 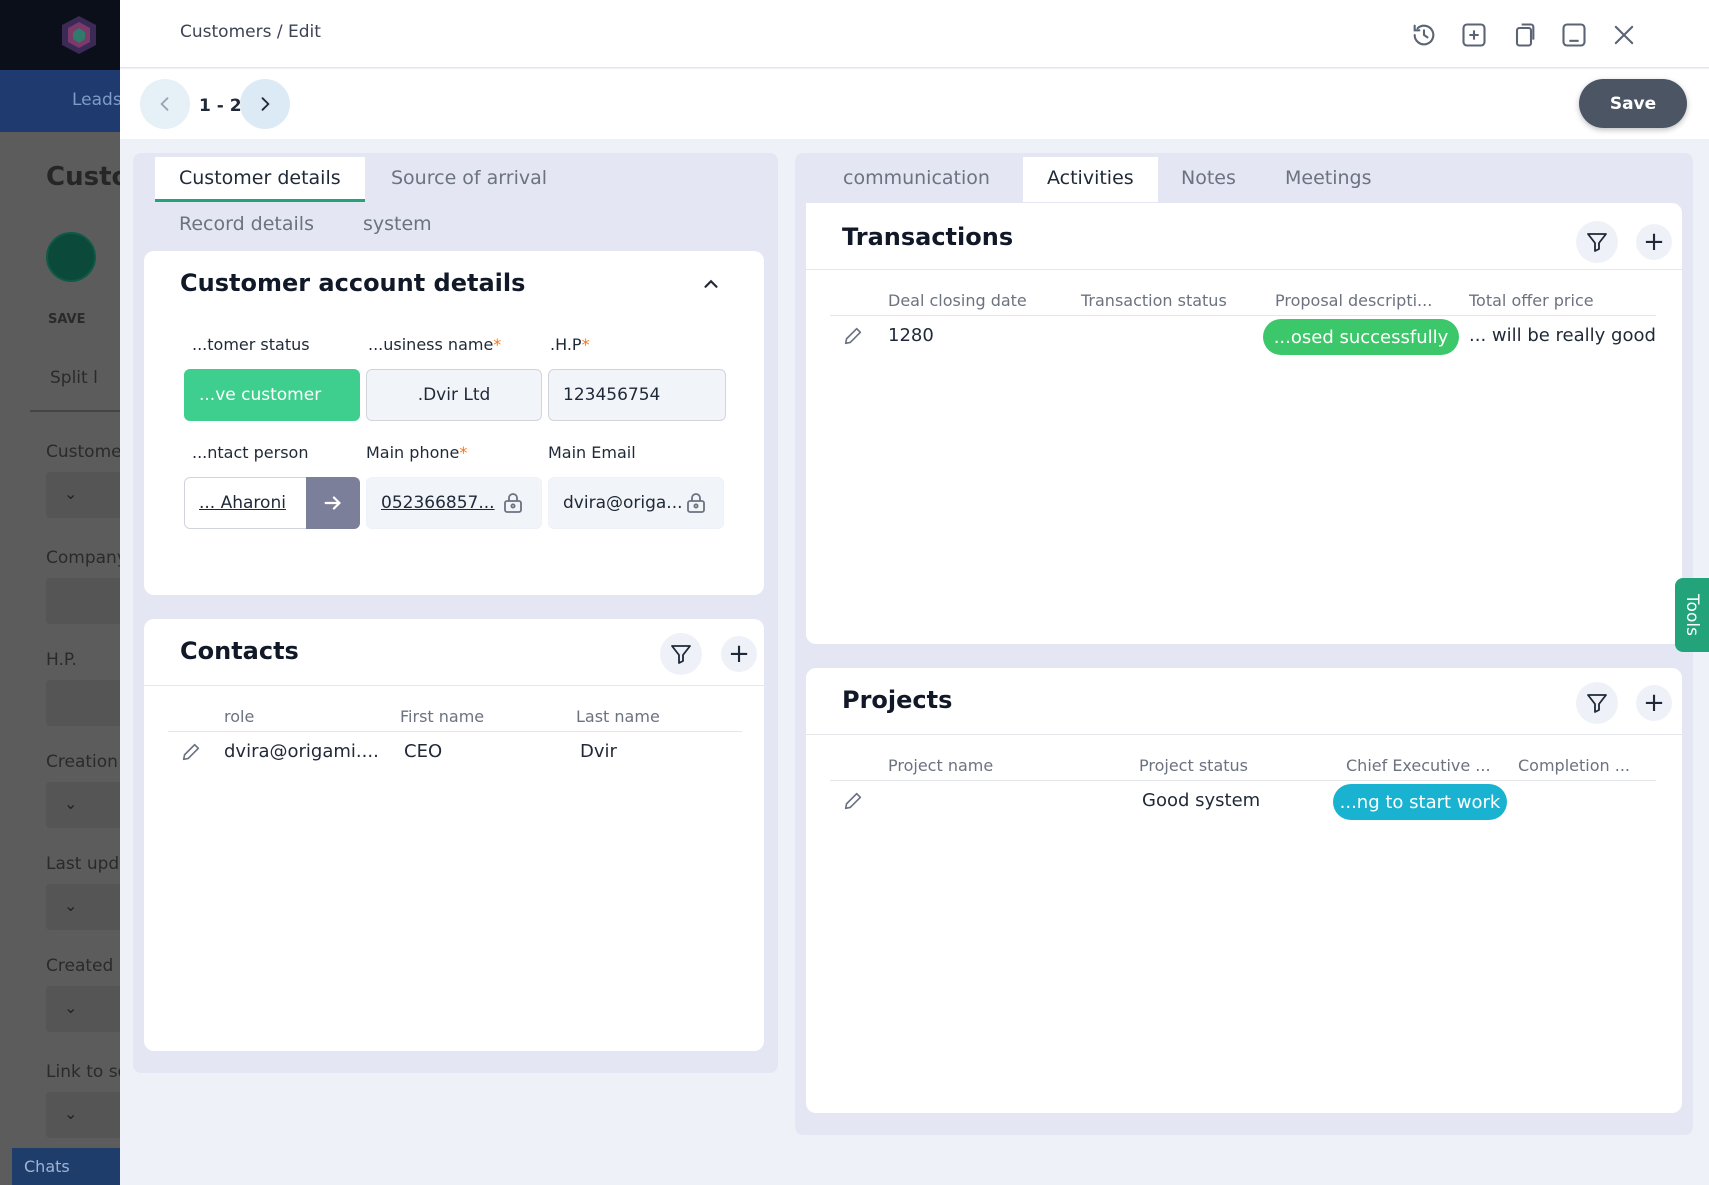 What do you see at coordinates (272, 395) in the screenshot?
I see `customer-status-field: ...ve customer` at bounding box center [272, 395].